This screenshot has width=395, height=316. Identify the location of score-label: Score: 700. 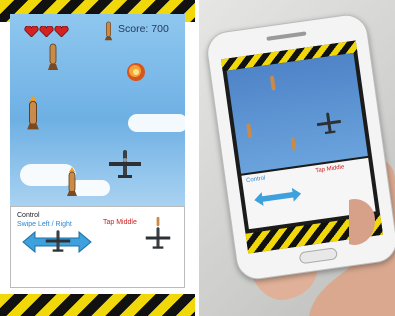
(143, 29).